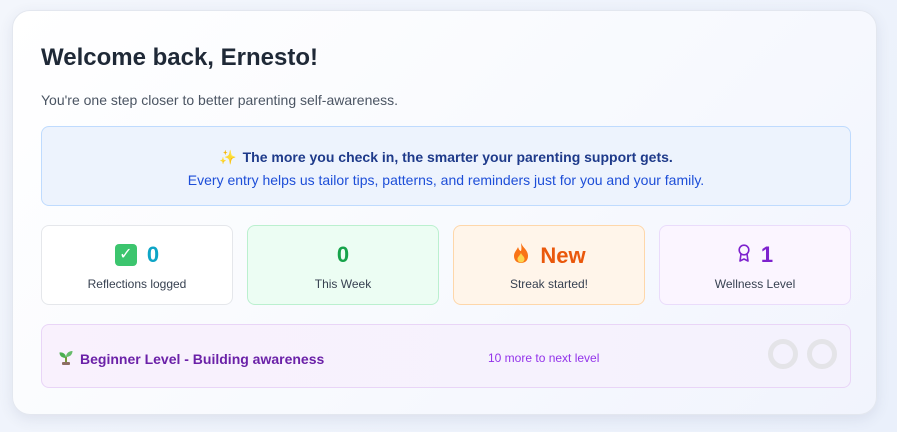  What do you see at coordinates (179, 57) in the screenshot?
I see `page-title: Welcome back, Ernesto!` at bounding box center [179, 57].